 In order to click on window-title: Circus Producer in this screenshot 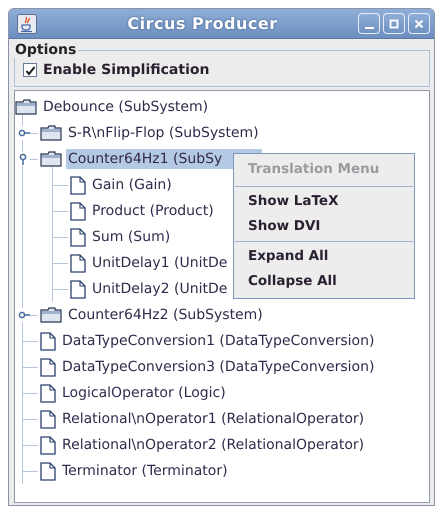, I will do `click(202, 23)`.